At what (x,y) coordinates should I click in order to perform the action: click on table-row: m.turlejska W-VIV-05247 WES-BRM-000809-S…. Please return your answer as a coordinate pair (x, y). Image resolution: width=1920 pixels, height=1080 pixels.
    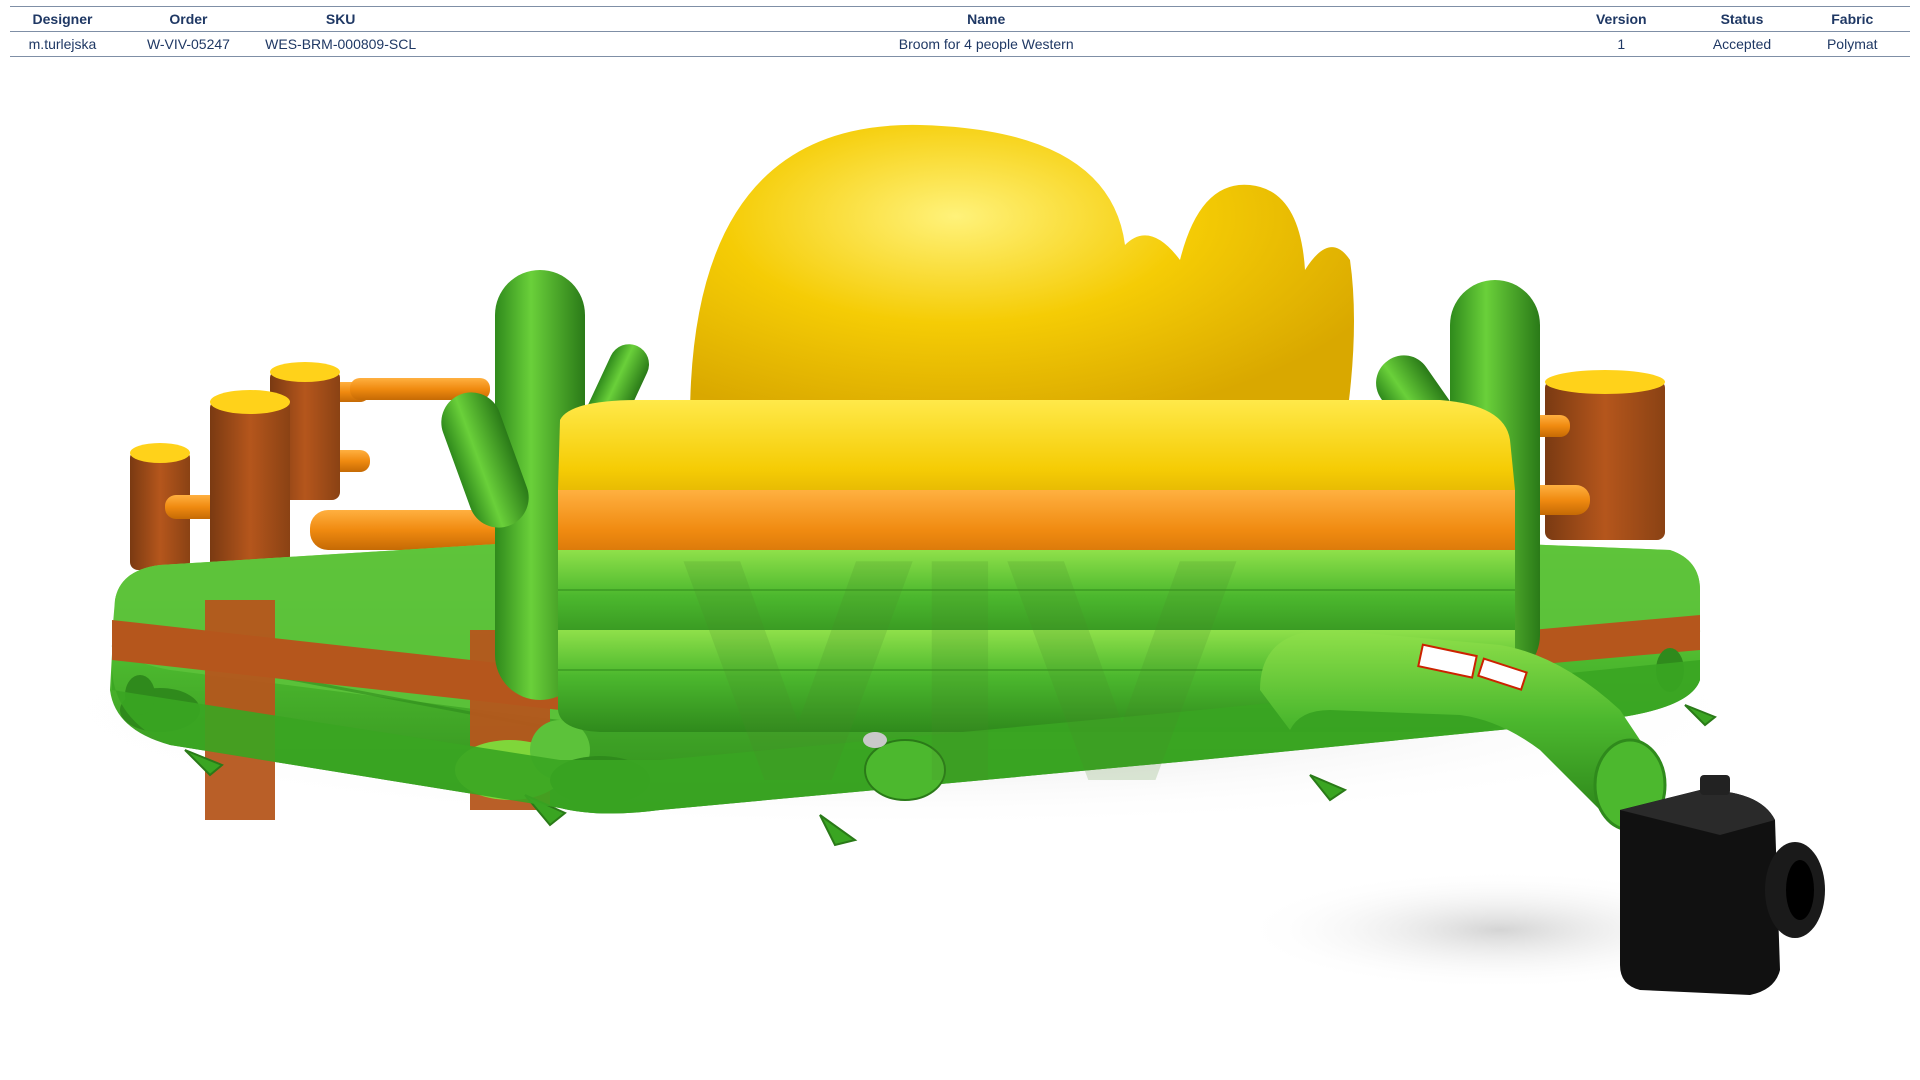
    Looking at the image, I should click on (960, 44).